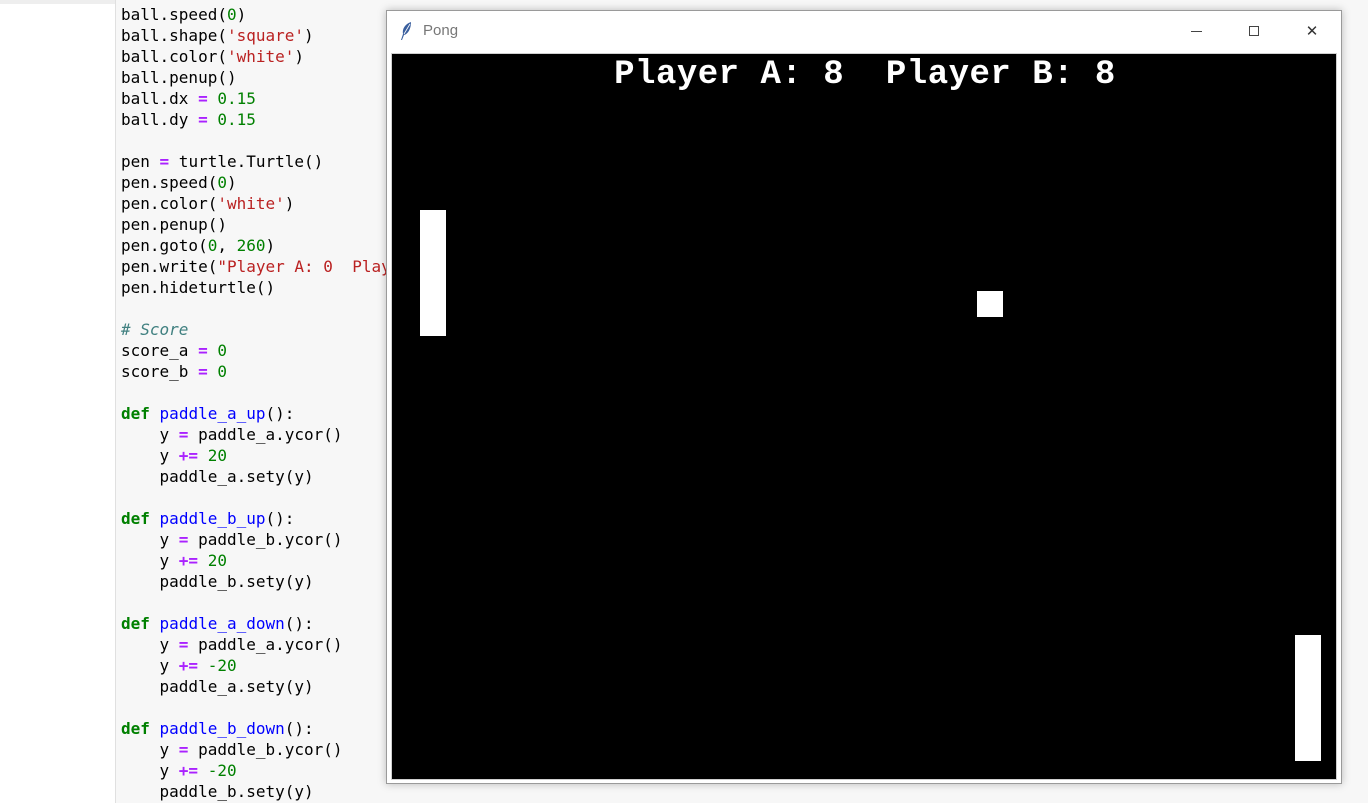 The width and height of the screenshot is (1368, 803). What do you see at coordinates (174, 56) in the screenshot?
I see `code-token: ball.color(` at bounding box center [174, 56].